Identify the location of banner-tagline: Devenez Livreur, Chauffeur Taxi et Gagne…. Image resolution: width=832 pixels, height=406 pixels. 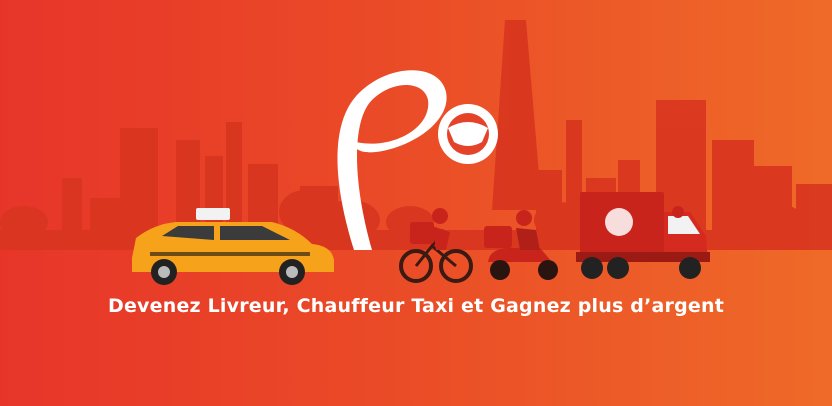
(416, 306).